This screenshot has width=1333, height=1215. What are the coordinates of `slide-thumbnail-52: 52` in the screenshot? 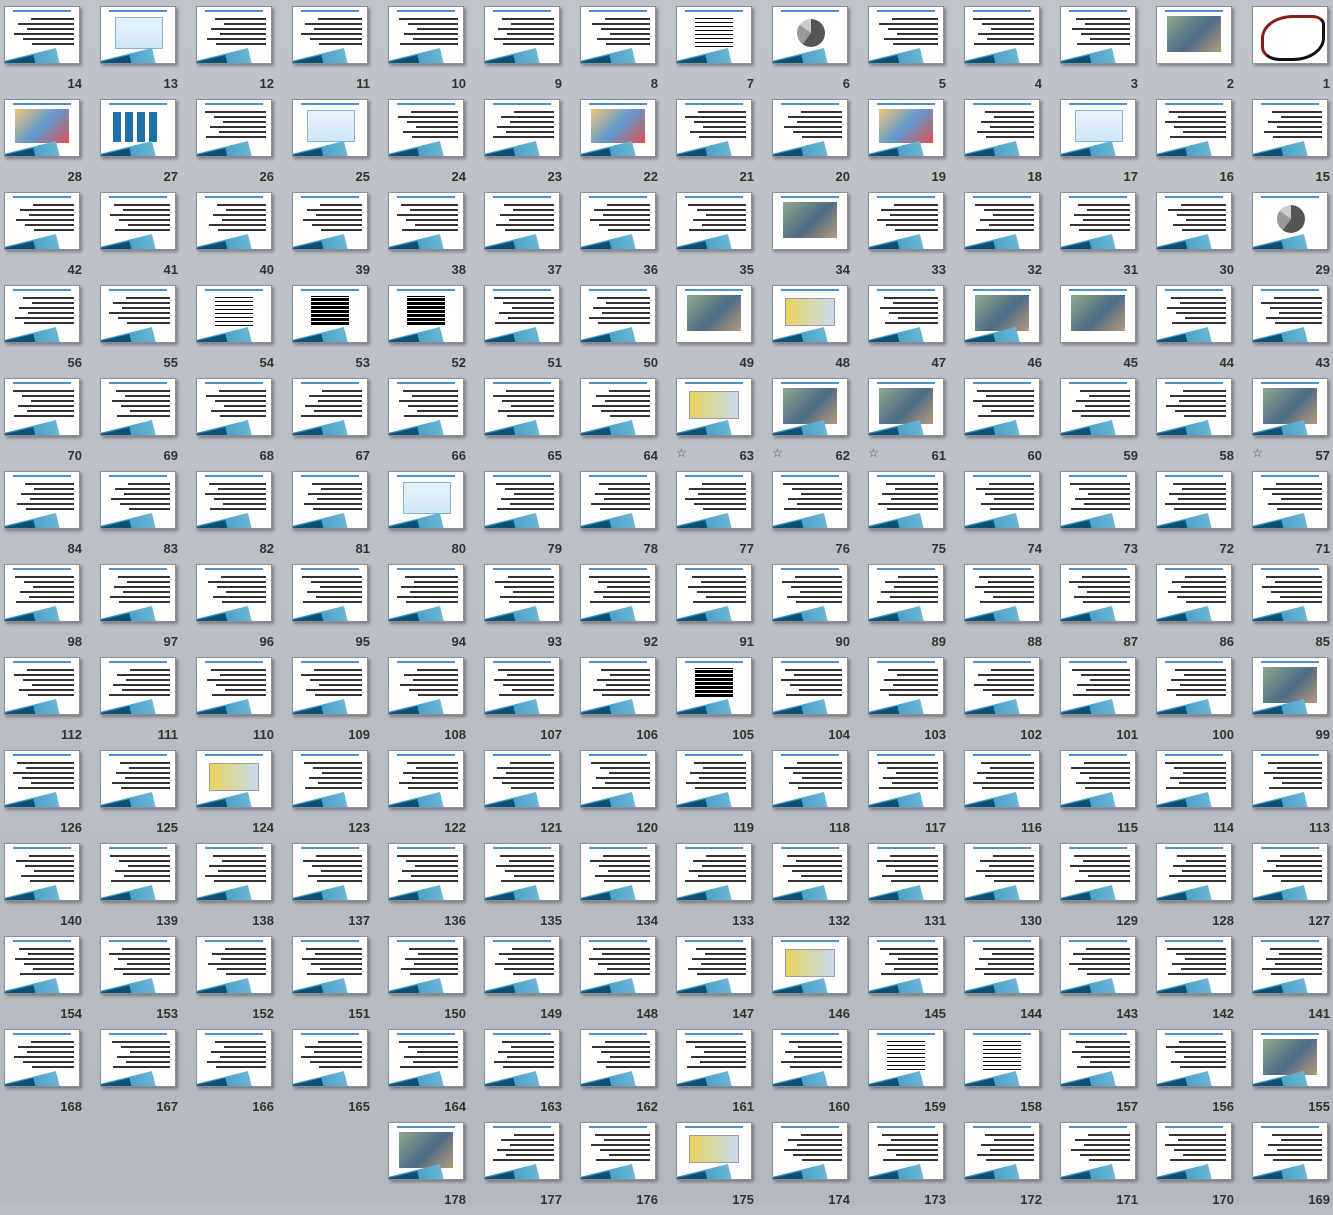 It's located at (436, 331).